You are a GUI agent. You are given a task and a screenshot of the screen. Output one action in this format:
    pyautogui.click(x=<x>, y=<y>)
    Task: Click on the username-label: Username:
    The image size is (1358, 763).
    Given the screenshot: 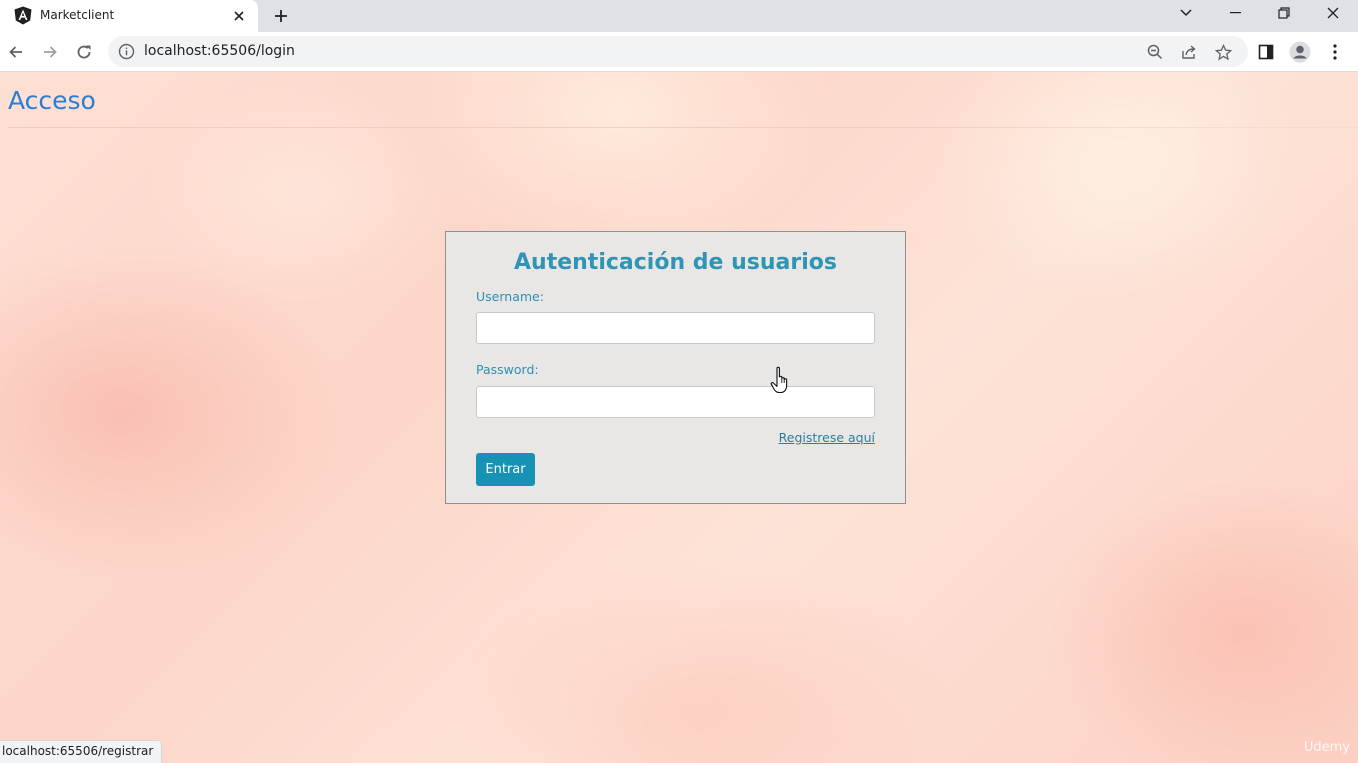 What is the action you would take?
    pyautogui.click(x=510, y=296)
    